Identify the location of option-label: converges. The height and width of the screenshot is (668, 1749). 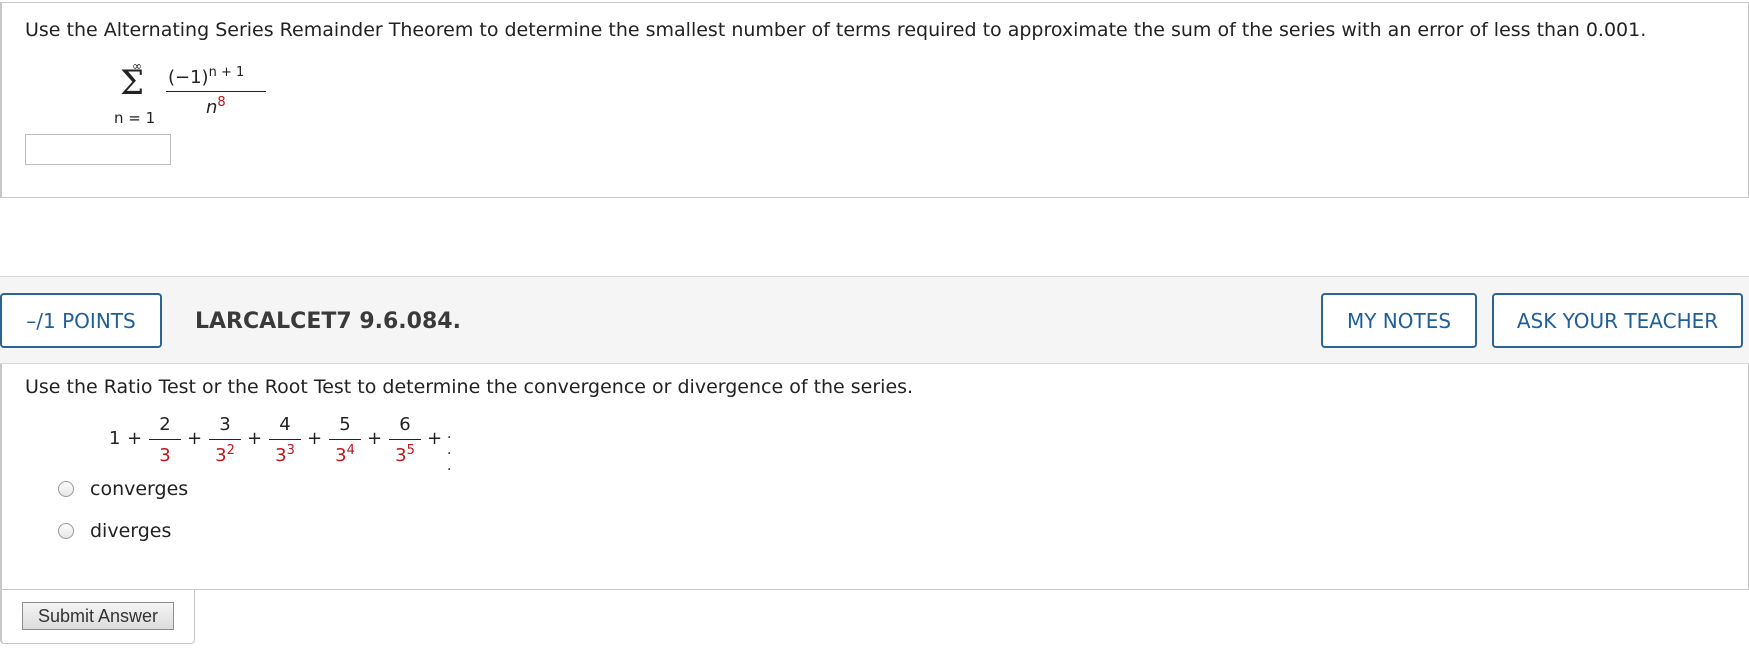
(139, 489).